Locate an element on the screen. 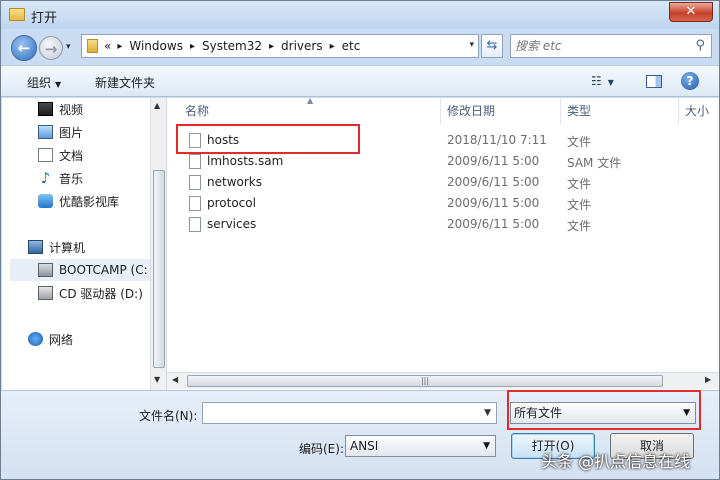  arrow-left-icon: ← is located at coordinates (24, 48).